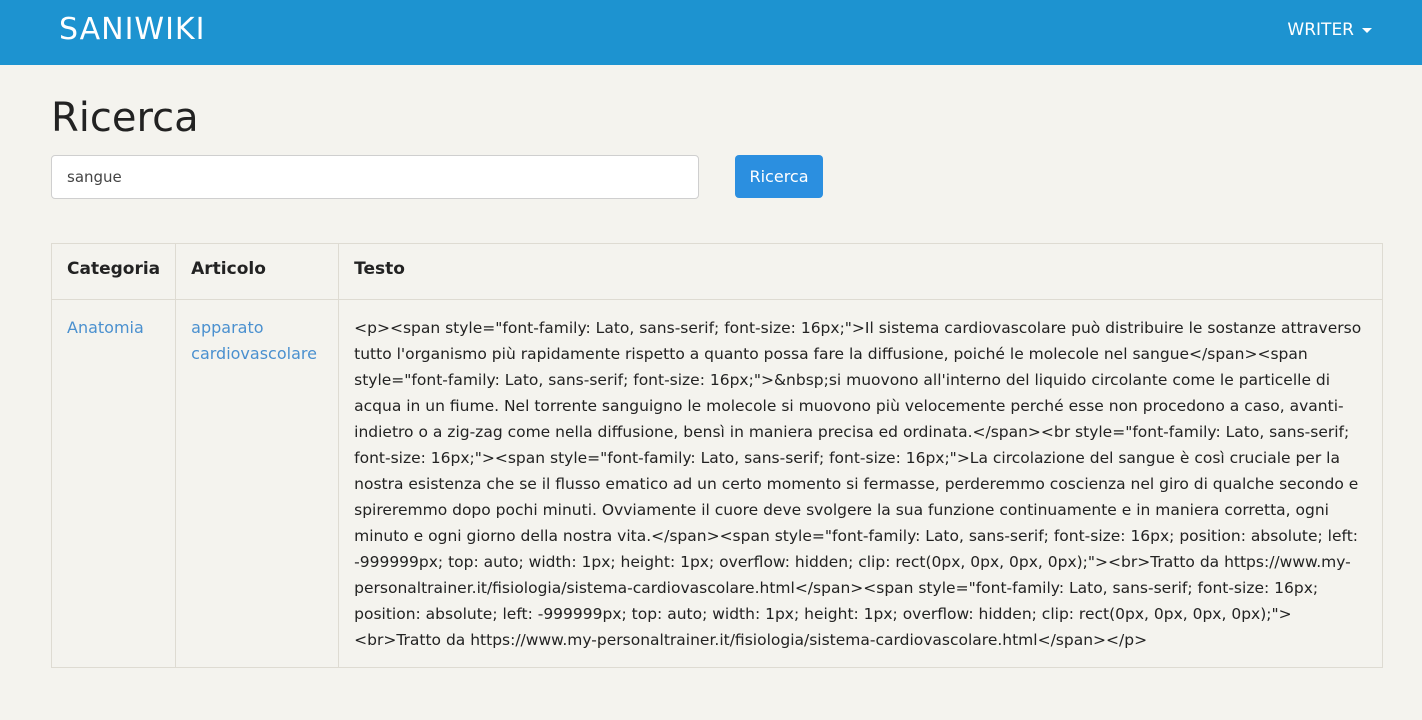 This screenshot has width=1422, height=720. What do you see at coordinates (254, 340) in the screenshot?
I see `articolo-link: apparato cardiovascolare` at bounding box center [254, 340].